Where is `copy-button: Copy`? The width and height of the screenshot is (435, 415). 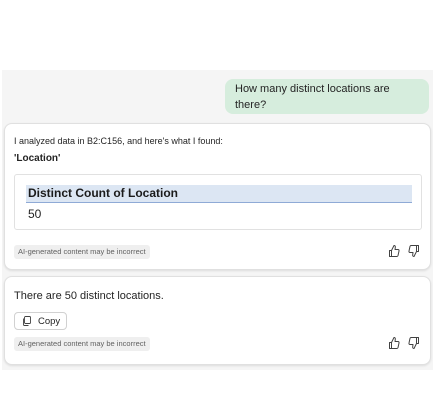
copy-button: Copy is located at coordinates (40, 321).